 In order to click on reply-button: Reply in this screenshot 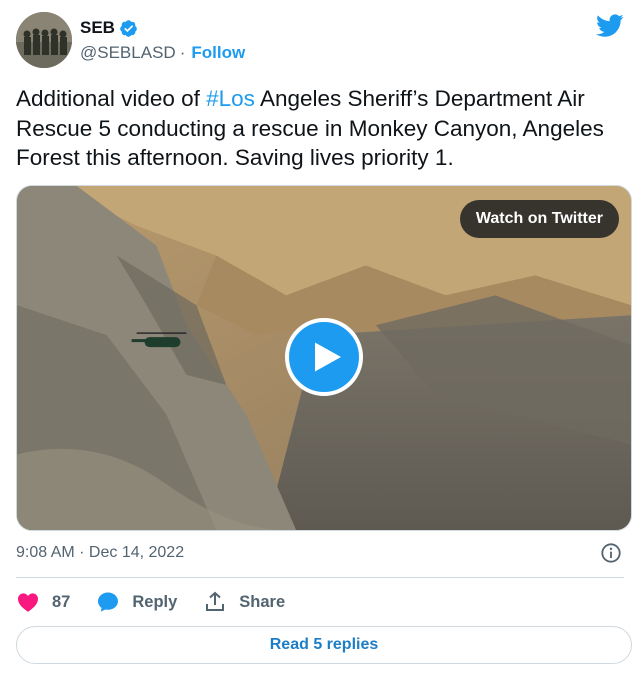, I will do `click(136, 602)`.